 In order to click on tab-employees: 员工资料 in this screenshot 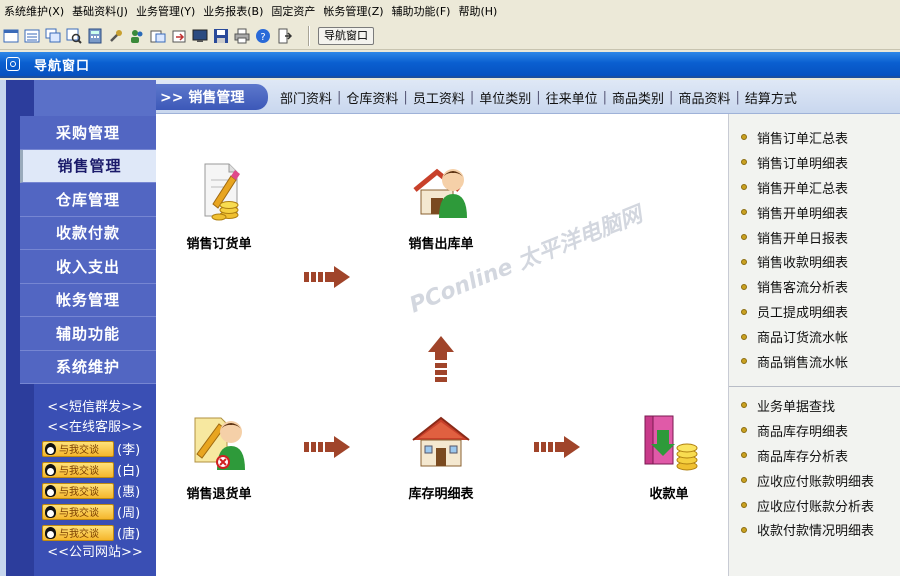, I will do `click(439, 97)`.